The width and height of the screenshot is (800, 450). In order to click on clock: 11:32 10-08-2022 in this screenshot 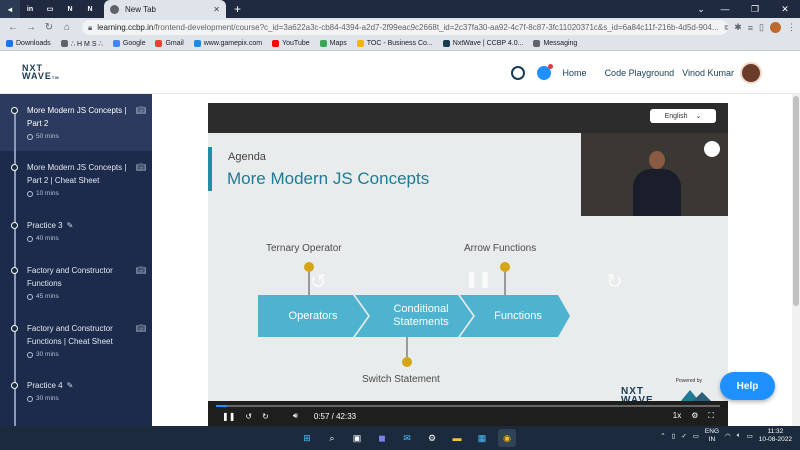, I will do `click(775, 436)`.